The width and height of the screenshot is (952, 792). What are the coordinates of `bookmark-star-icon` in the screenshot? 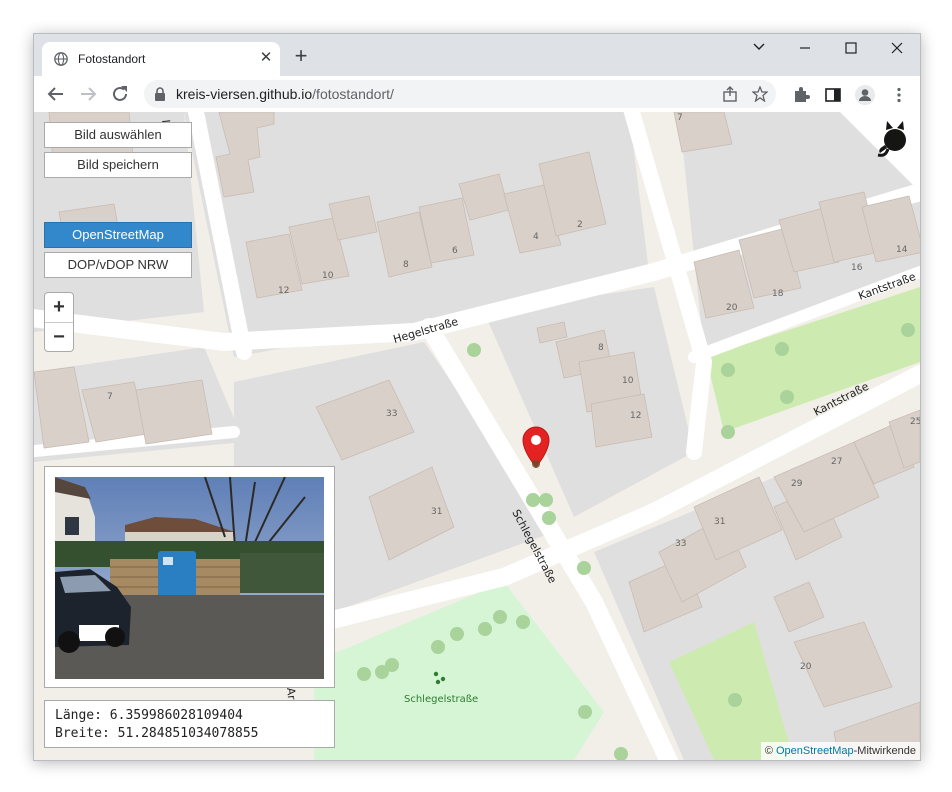 It's located at (760, 94).